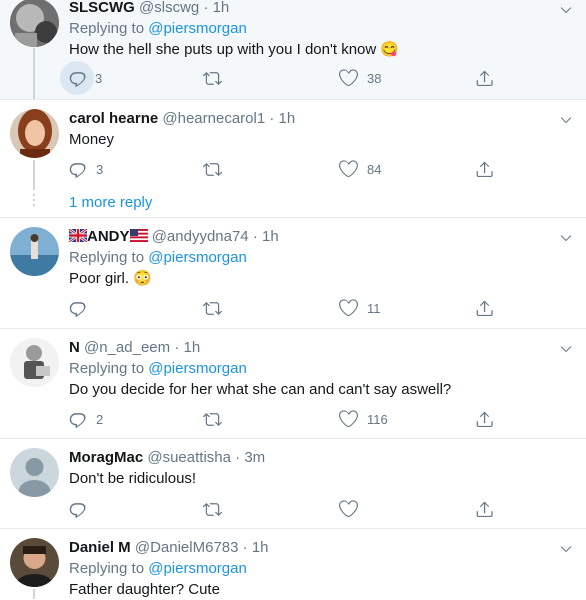  What do you see at coordinates (213, 118) in the screenshot?
I see `username: @hearnecarol1` at bounding box center [213, 118].